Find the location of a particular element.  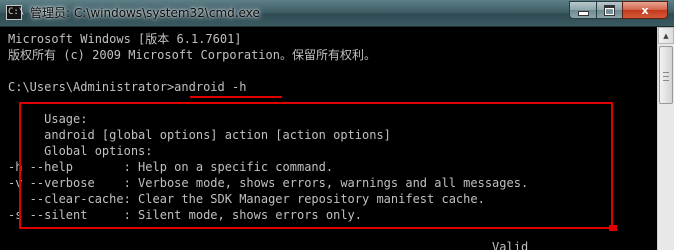

scroll-up-button: ▲ is located at coordinates (666, 35).